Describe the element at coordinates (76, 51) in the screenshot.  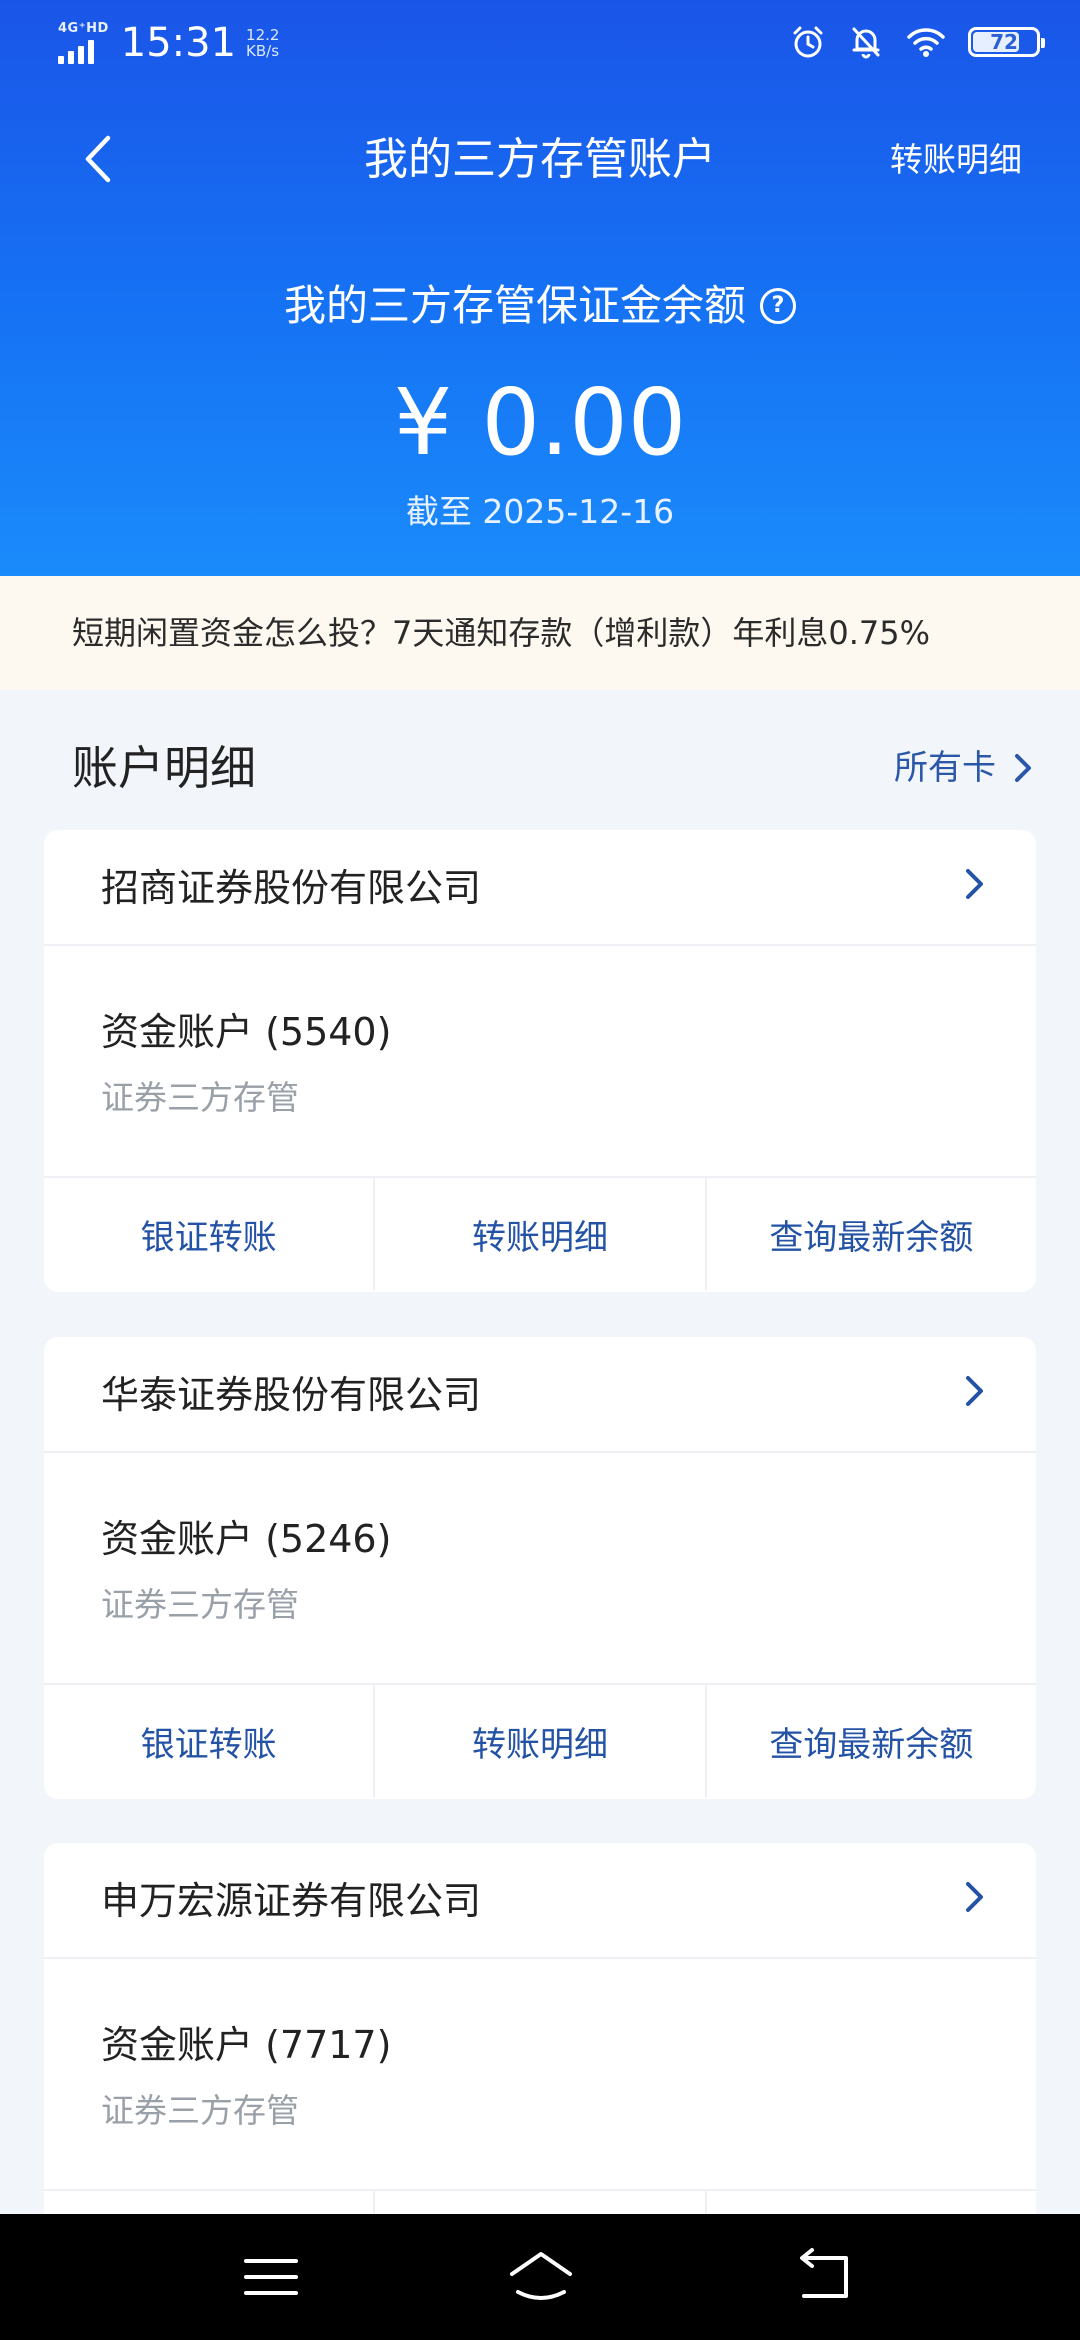
I see `signal-icon` at that location.